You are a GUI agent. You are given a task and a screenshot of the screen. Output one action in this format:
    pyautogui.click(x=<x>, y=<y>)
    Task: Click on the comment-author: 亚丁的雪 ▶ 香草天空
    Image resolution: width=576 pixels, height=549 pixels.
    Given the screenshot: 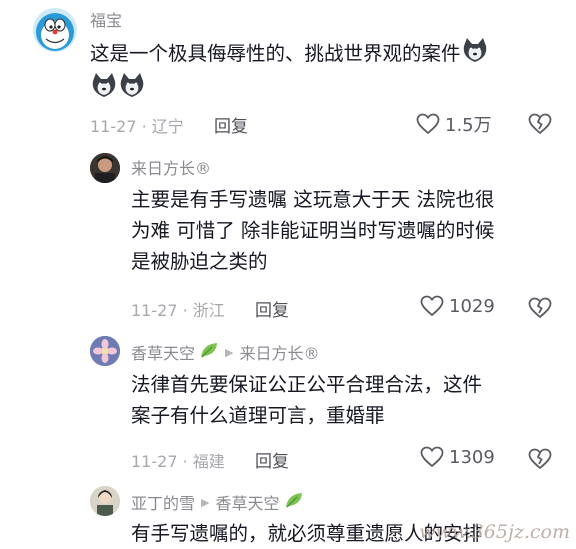 What is the action you would take?
    pyautogui.click(x=217, y=502)
    